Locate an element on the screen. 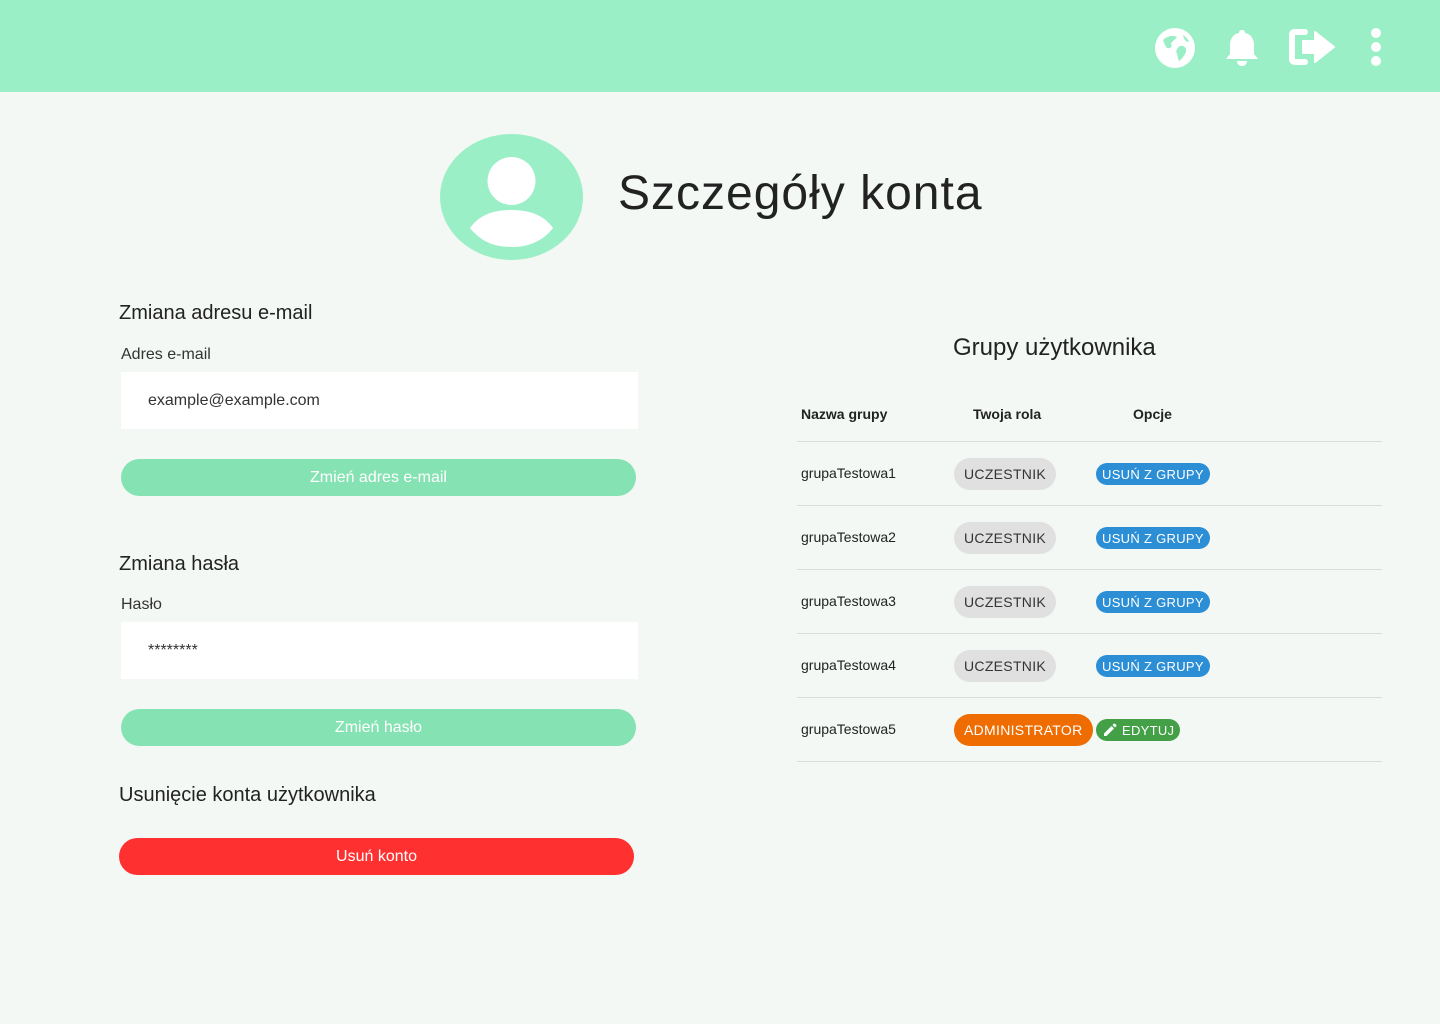 The image size is (1440, 1024). group-name: grupaTestowa5 is located at coordinates (848, 729).